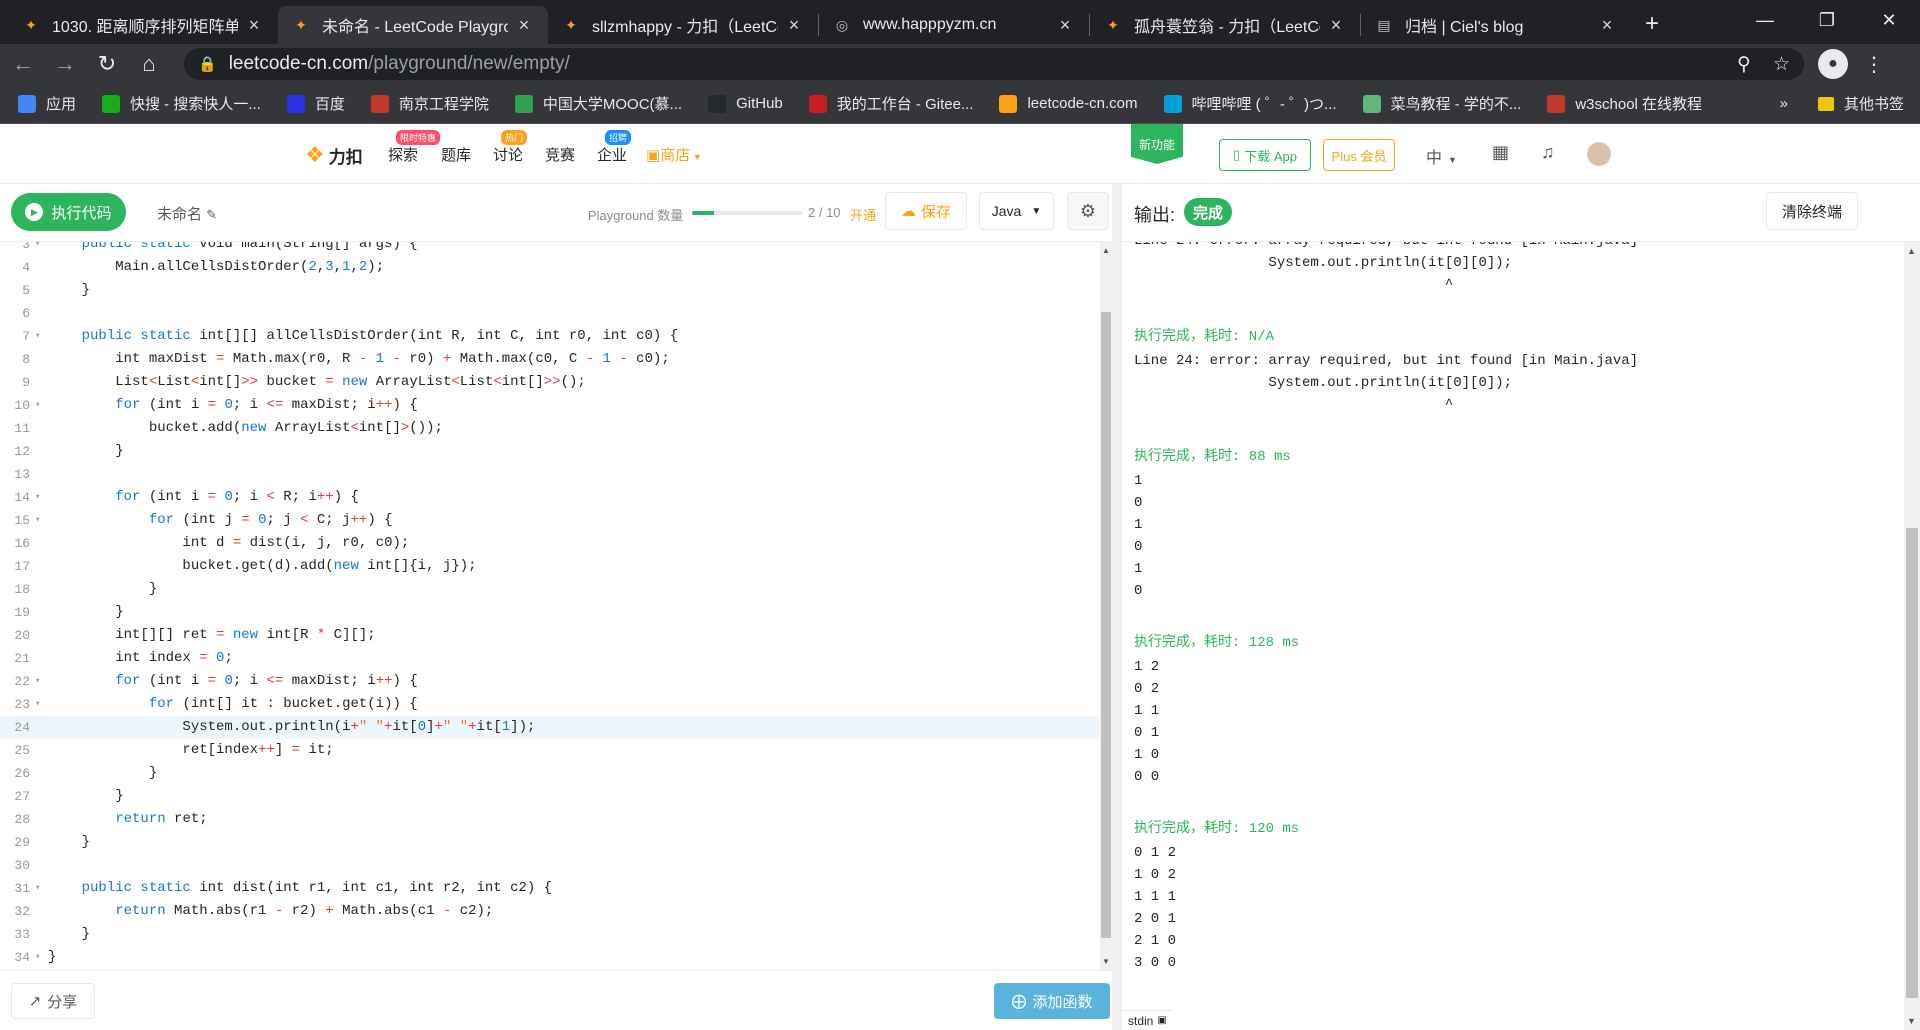 This screenshot has width=1920, height=1030. What do you see at coordinates (1874, 64) in the screenshot?
I see `browser-menu-icon: ⋮` at bounding box center [1874, 64].